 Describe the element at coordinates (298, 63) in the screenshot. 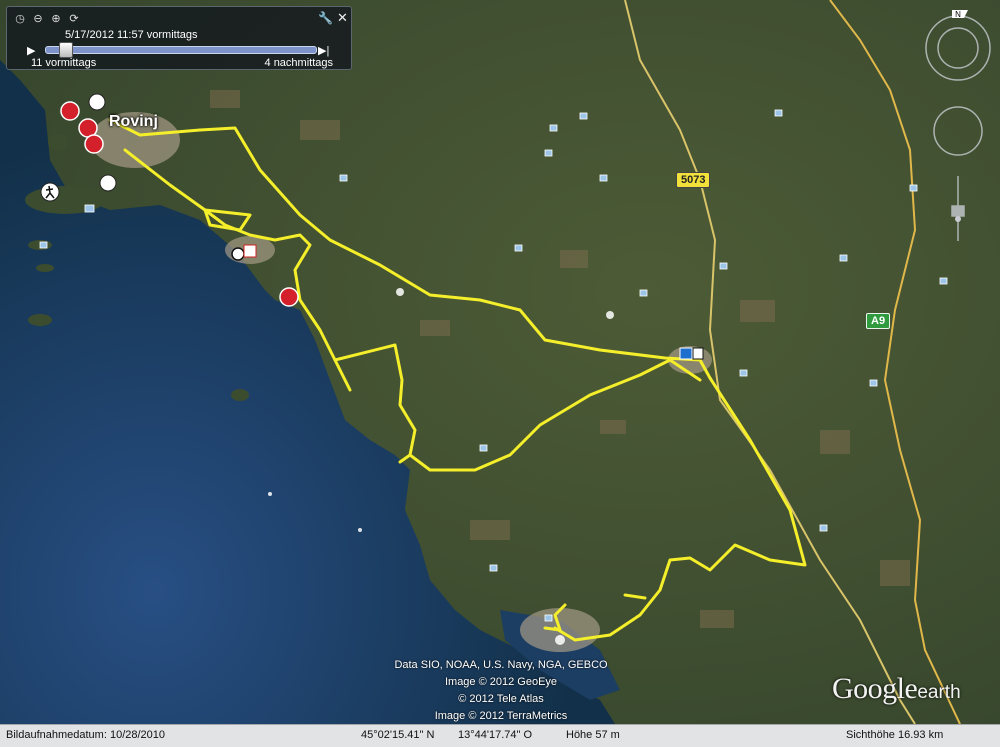

I see `time-slider-end-label: 4 nachmittags` at that location.